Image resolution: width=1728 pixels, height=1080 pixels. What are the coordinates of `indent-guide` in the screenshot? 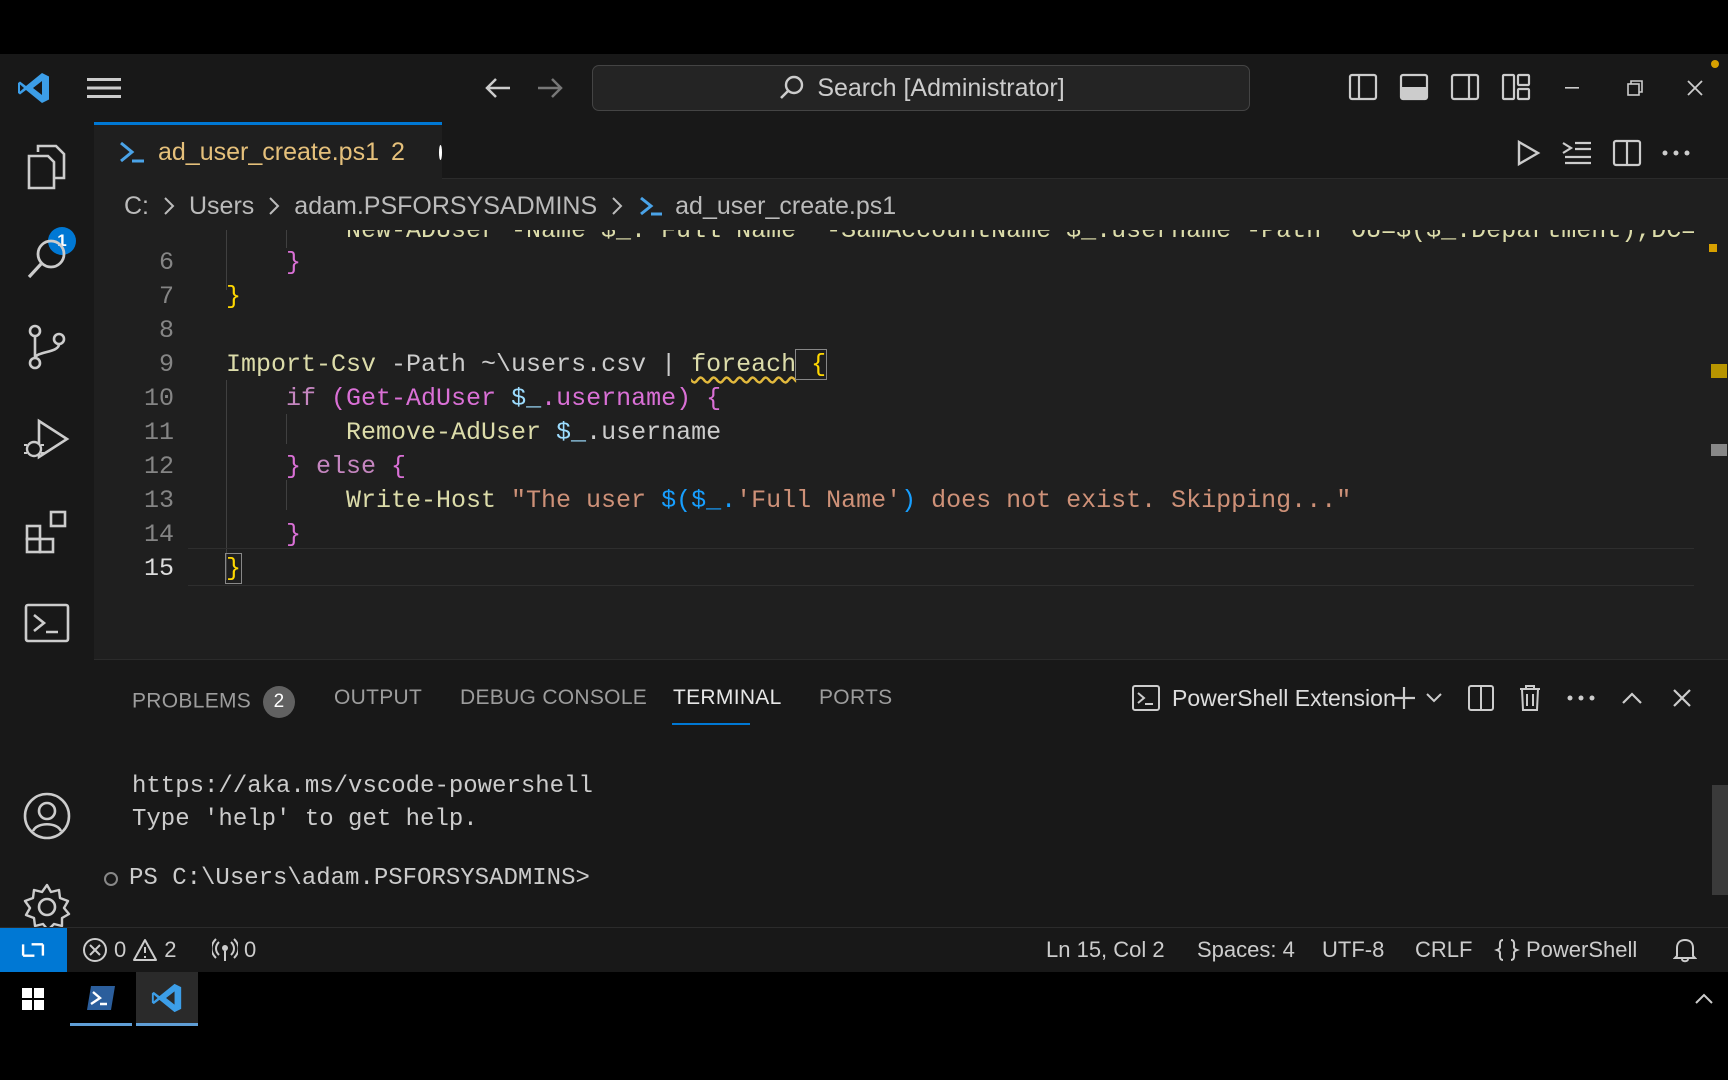 It's located at (226, 260).